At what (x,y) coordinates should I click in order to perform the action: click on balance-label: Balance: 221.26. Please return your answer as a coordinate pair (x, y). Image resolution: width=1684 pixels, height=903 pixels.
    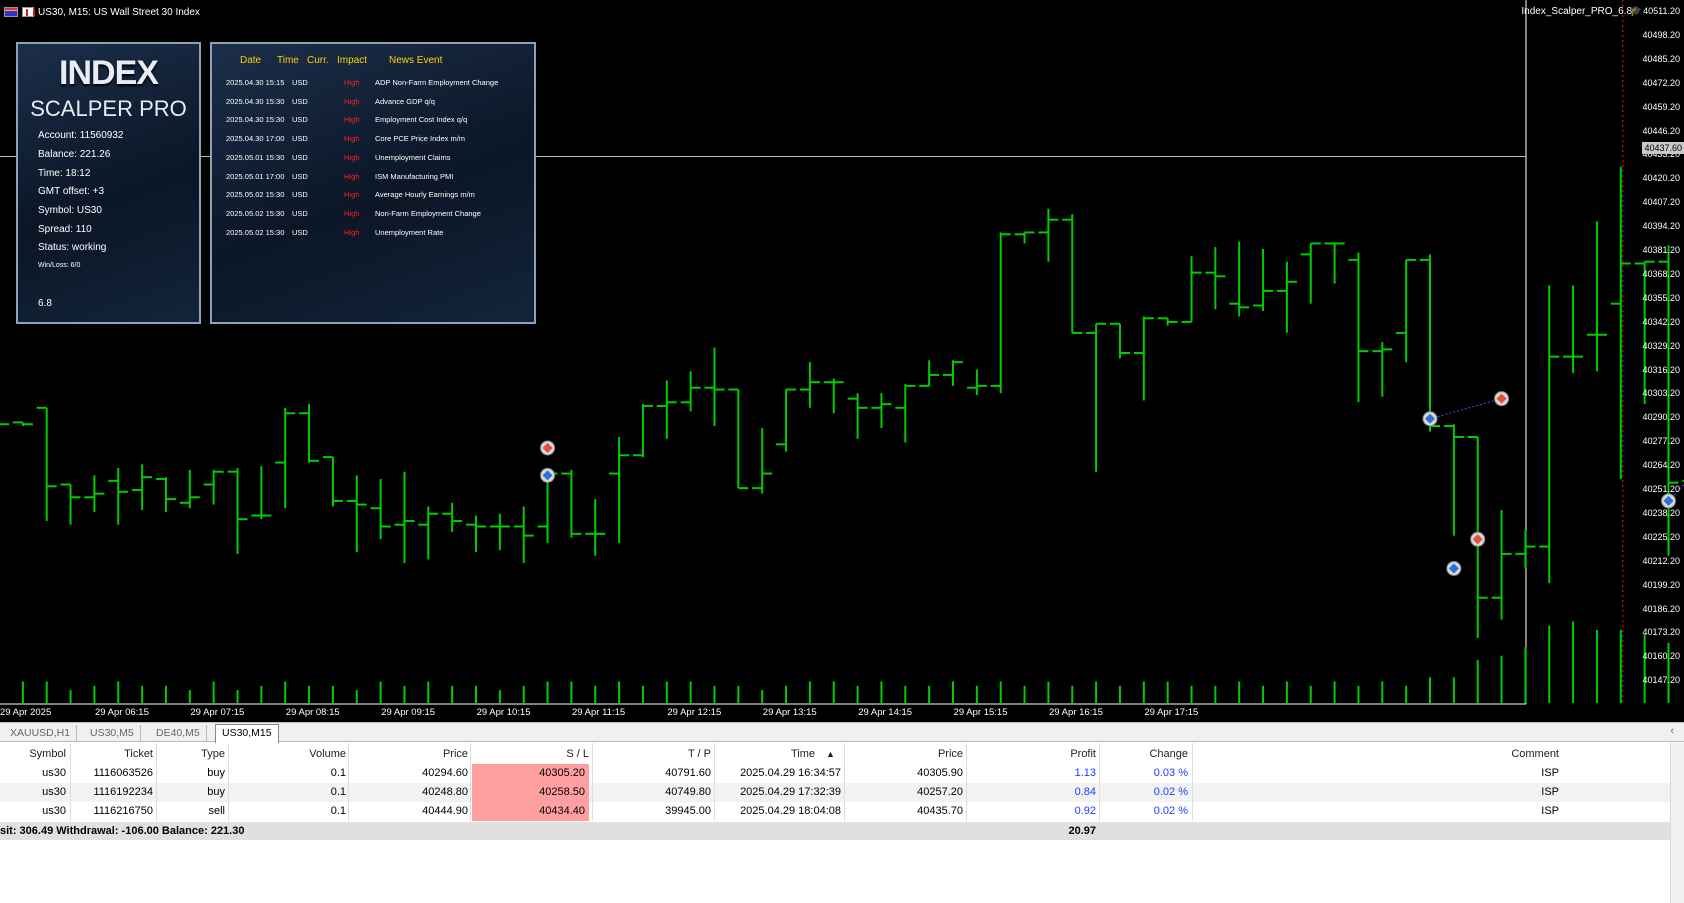
    Looking at the image, I should click on (74, 154).